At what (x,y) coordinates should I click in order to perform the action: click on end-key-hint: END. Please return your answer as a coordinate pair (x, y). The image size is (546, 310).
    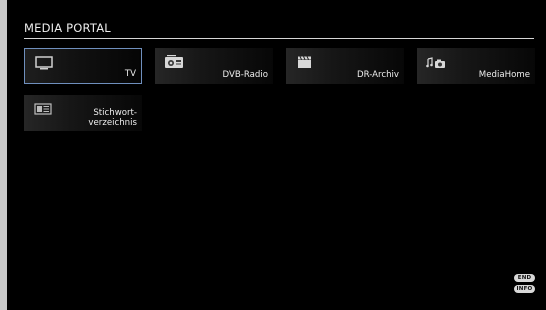
    Looking at the image, I should click on (524, 278).